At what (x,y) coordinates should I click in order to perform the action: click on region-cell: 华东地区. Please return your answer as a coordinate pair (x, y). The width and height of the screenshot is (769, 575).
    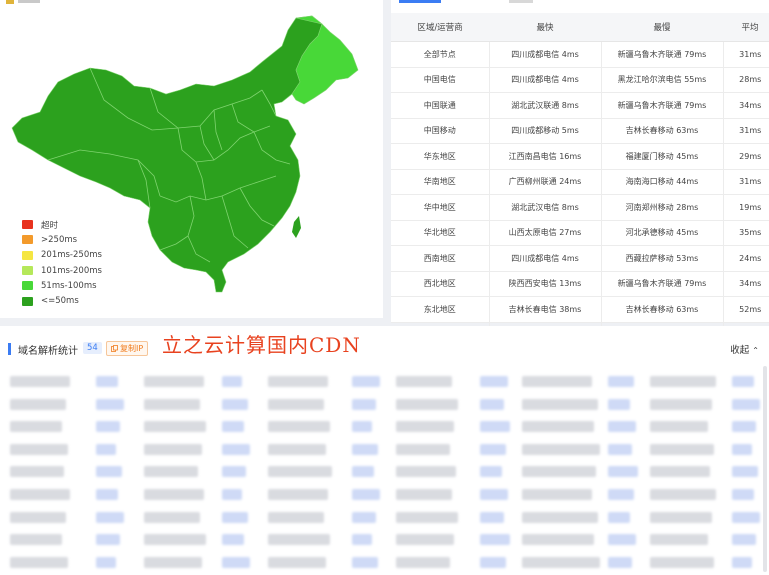
    Looking at the image, I should click on (440, 156).